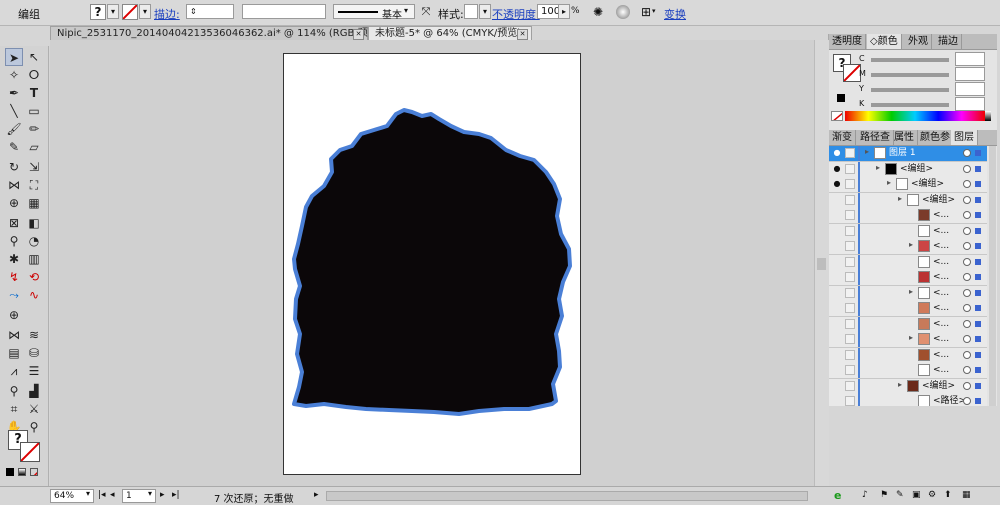 The width and height of the screenshot is (1000, 505). What do you see at coordinates (34, 371) in the screenshot?
I see `align-tool-icon: ☰` at bounding box center [34, 371].